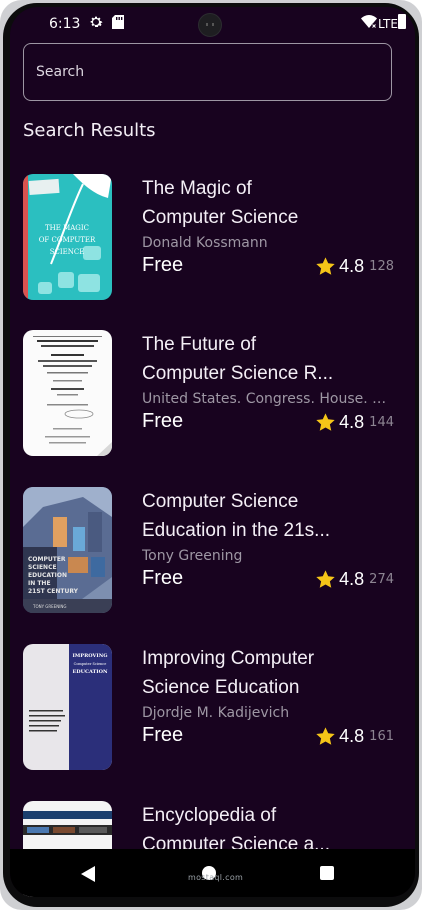 The image size is (422, 910). What do you see at coordinates (216, 713) in the screenshot?
I see `book-author: Djordje M. Kadijevich` at bounding box center [216, 713].